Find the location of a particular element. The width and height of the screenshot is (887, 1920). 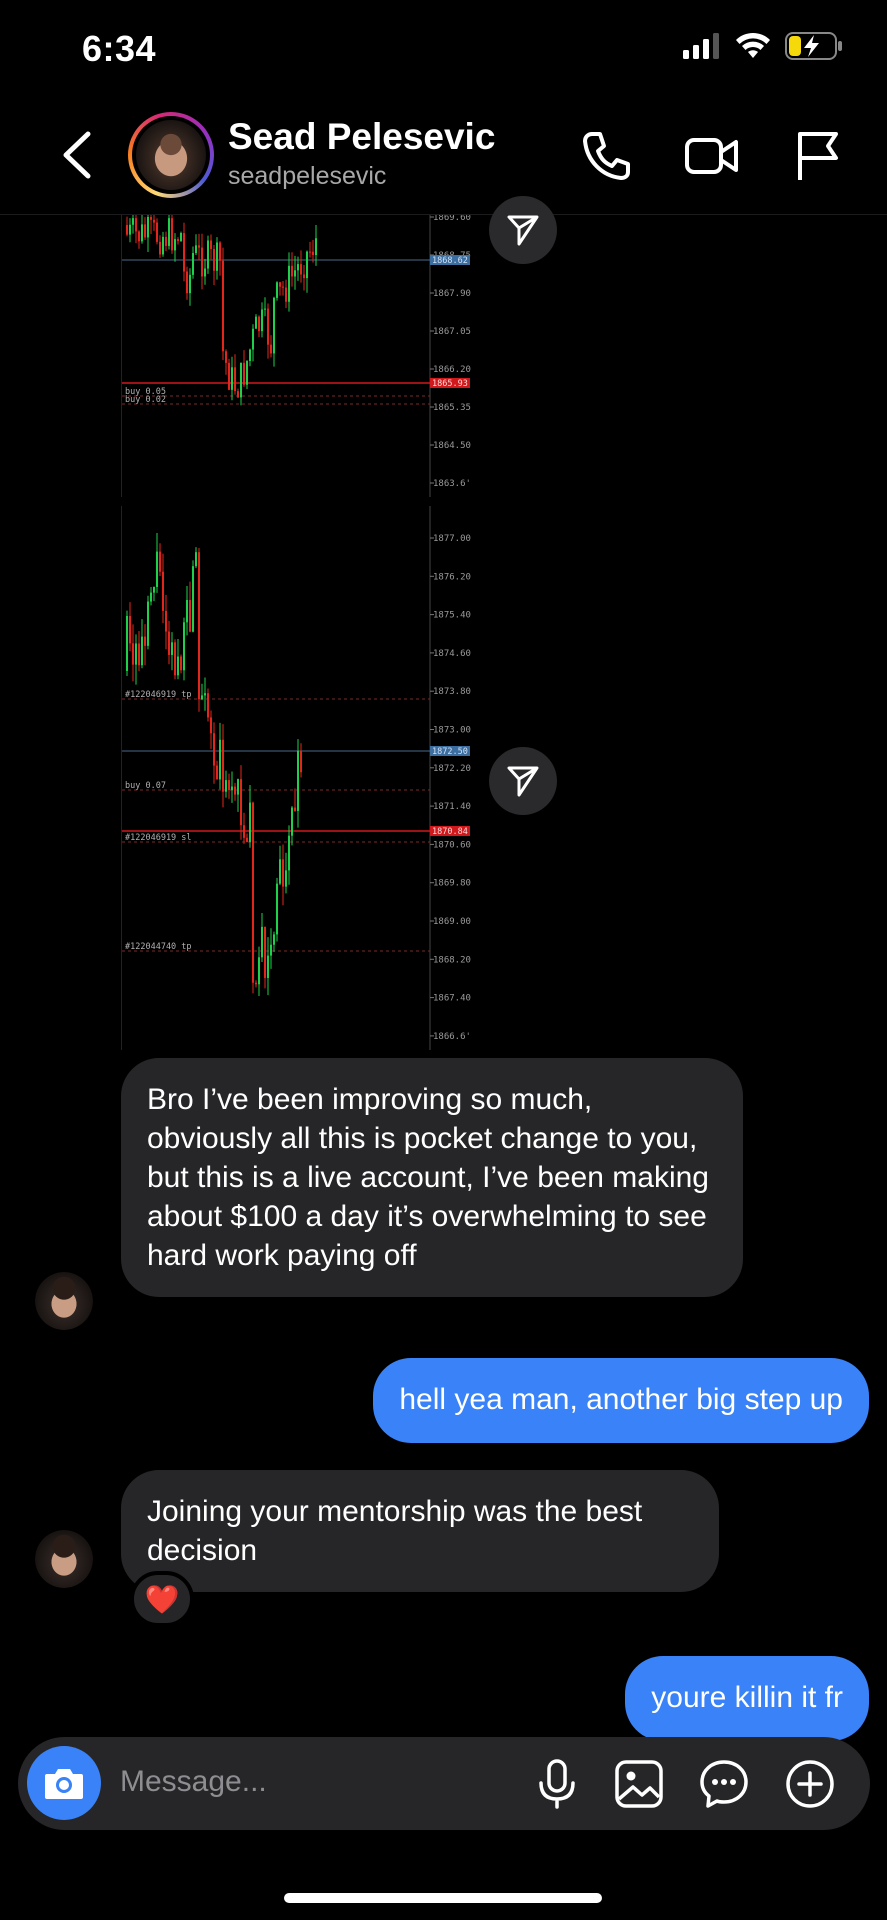

avatar-image is located at coordinates (171, 155).